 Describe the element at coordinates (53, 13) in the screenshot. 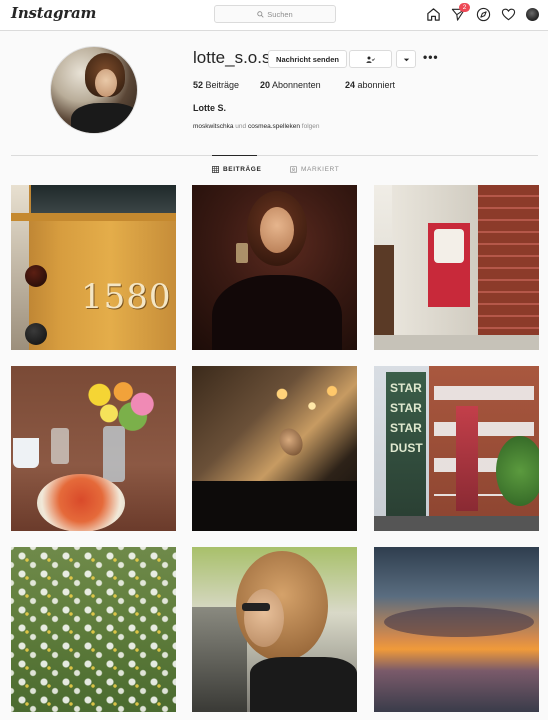

I see `instagram-logo: Instagram` at that location.